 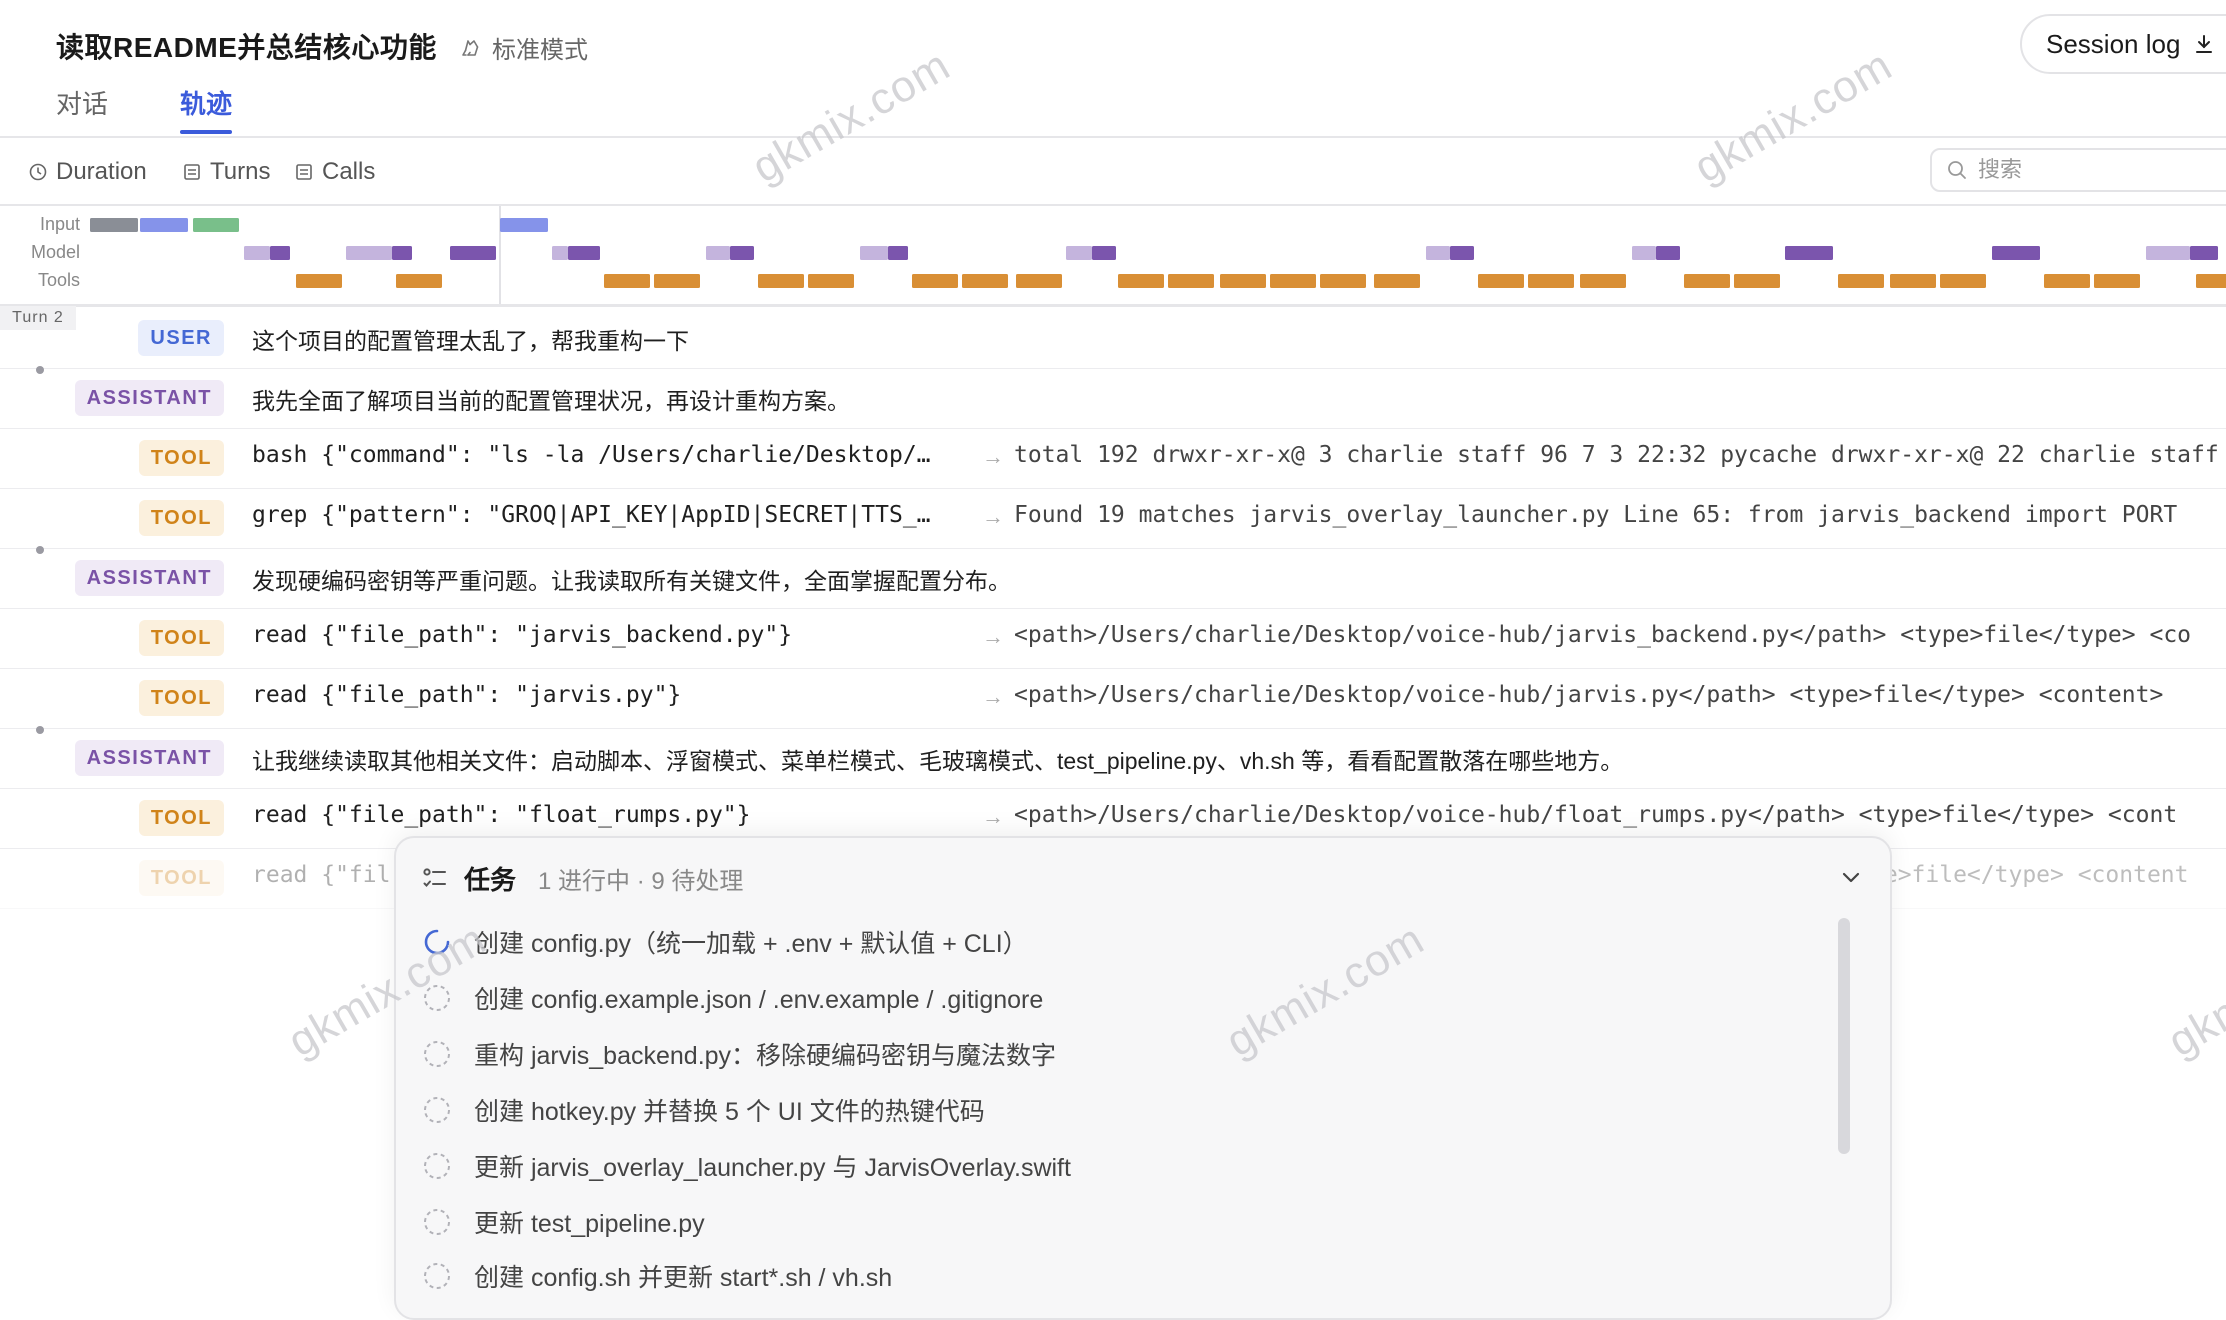 I want to click on task-label: 重构 jarvis_backend.py：移除硬编码密钥与魔法数字, so click(x=765, y=1056).